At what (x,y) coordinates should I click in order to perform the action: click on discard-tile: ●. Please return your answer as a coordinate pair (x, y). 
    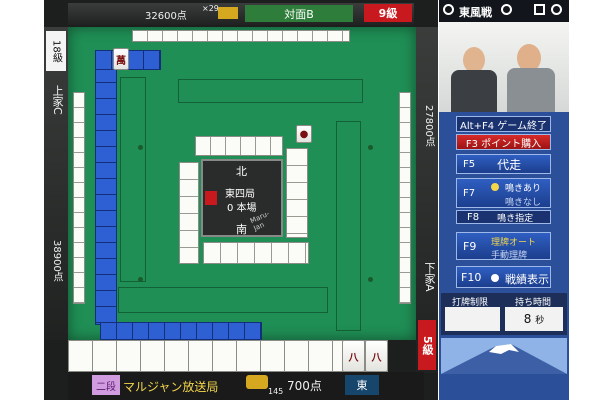
    Looking at the image, I should click on (304, 134).